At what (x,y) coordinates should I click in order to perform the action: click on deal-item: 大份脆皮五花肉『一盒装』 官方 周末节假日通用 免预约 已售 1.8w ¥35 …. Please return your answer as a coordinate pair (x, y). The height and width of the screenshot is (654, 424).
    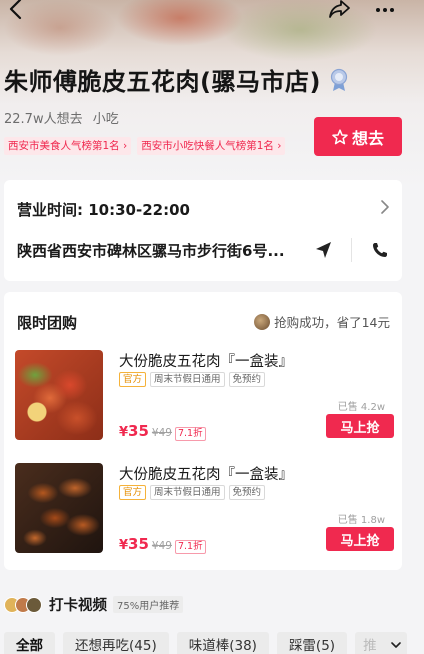
    Looking at the image, I should click on (205, 509).